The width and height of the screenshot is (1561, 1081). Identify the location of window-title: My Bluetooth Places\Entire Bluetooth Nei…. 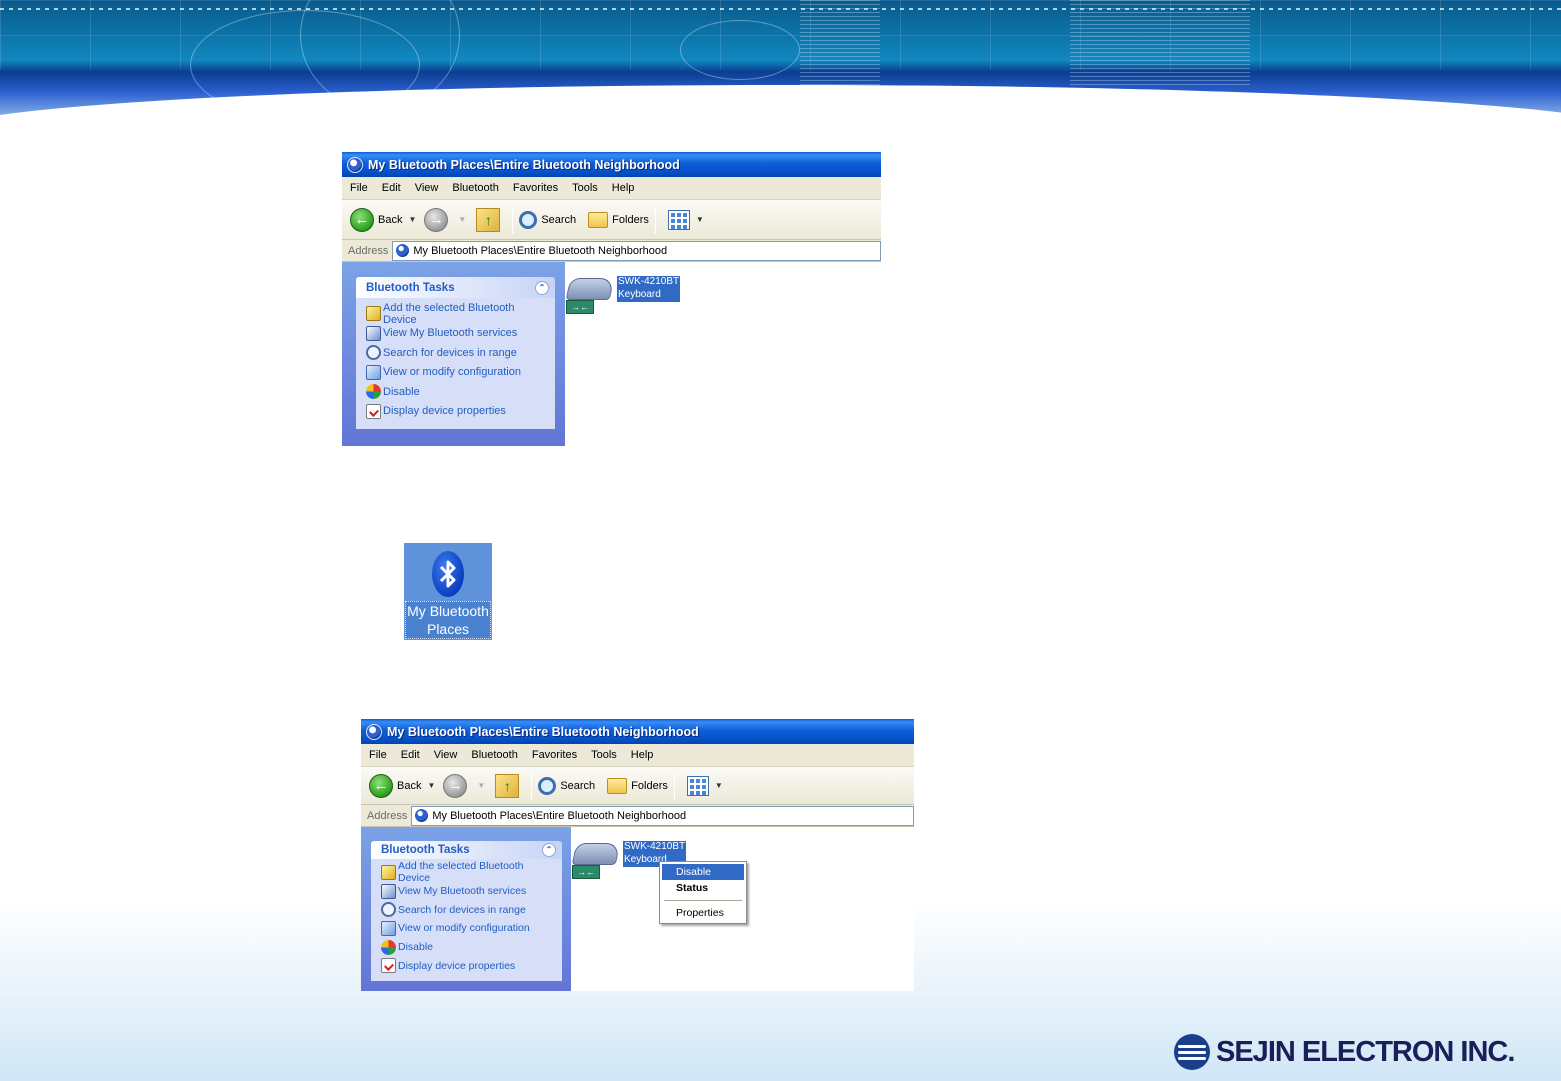
(543, 731).